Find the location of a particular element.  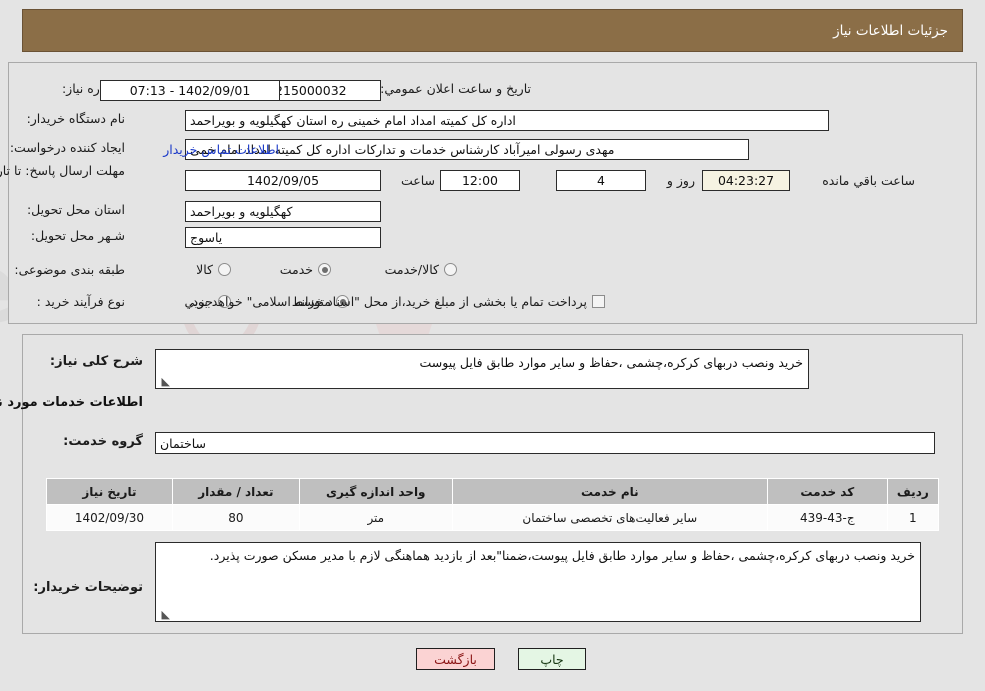

delivery-city-label-wrap: شـهر محل تحویل: is located at coordinates (78, 235).